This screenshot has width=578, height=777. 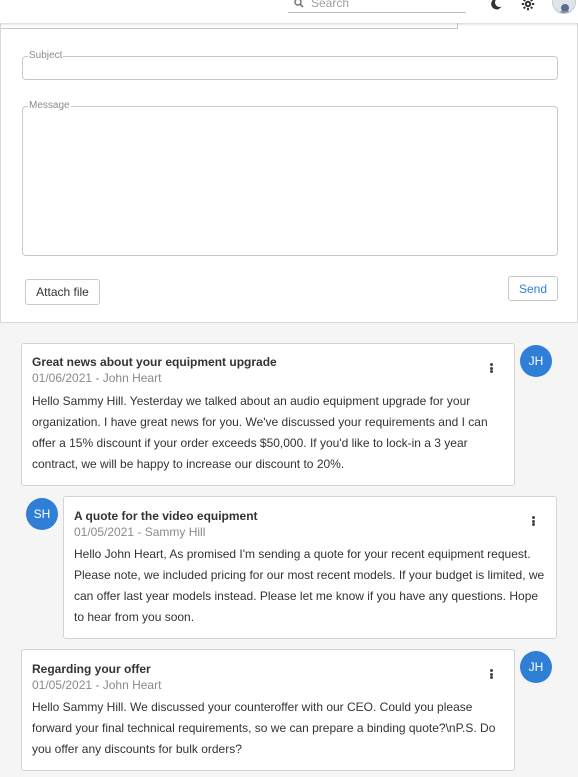 I want to click on attach-file-button: Attach file, so click(x=62, y=292).